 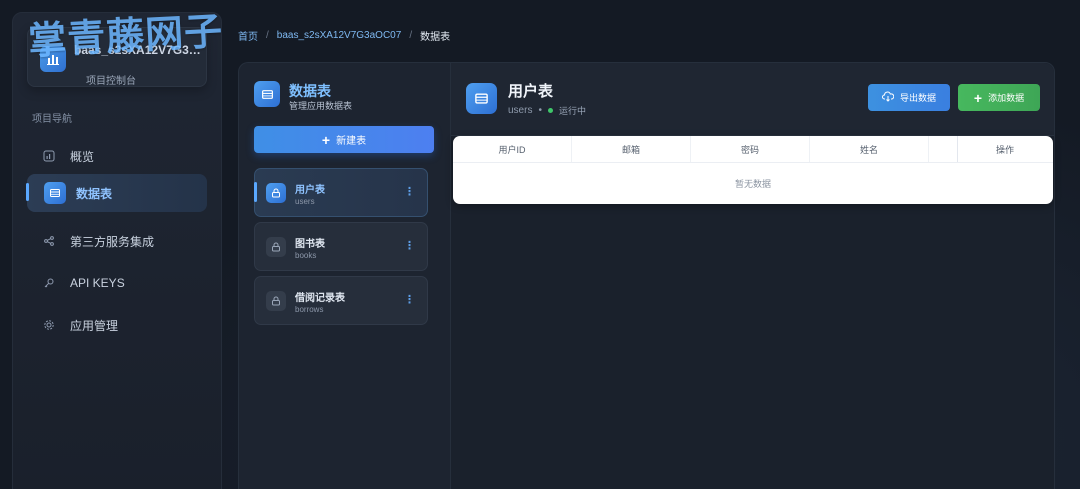 I want to click on sidebar-item-app-management: 应用管理, so click(x=117, y=325).